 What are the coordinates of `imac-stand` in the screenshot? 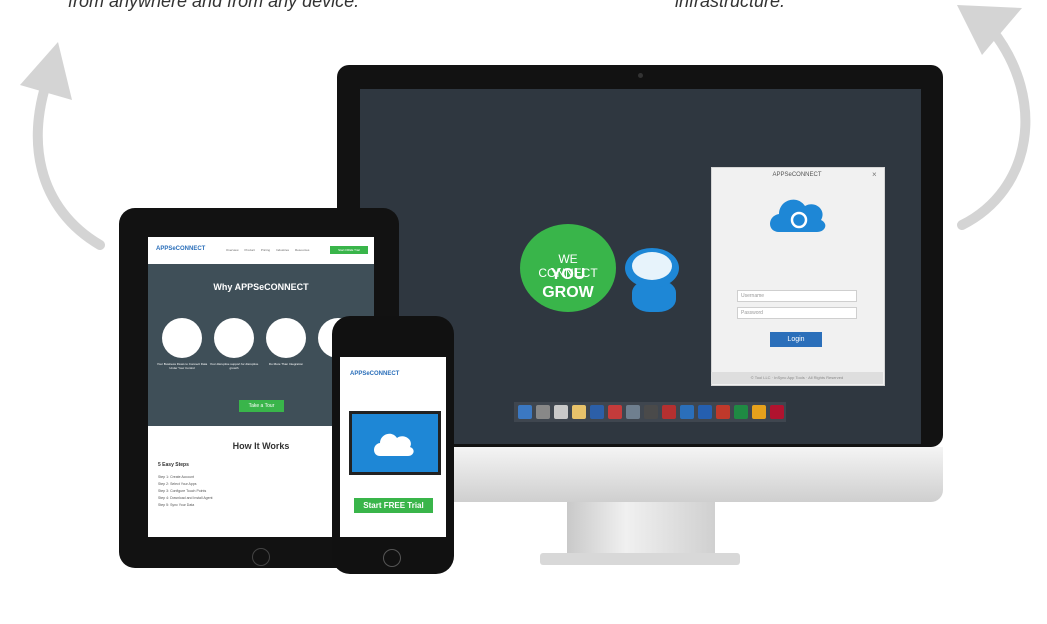 It's located at (641, 529).